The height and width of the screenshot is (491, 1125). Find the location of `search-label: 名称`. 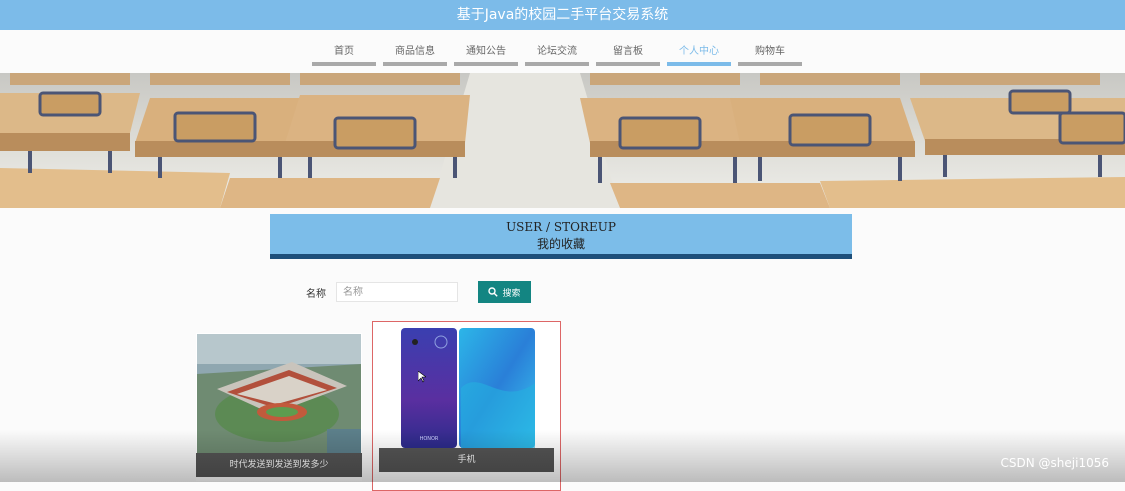

search-label: 名称 is located at coordinates (316, 294).